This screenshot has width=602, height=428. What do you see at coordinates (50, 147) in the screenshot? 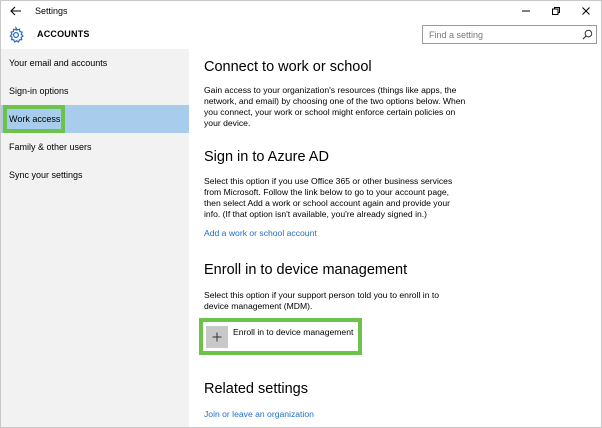
I see `sidebar-item-label: Family & other users` at bounding box center [50, 147].